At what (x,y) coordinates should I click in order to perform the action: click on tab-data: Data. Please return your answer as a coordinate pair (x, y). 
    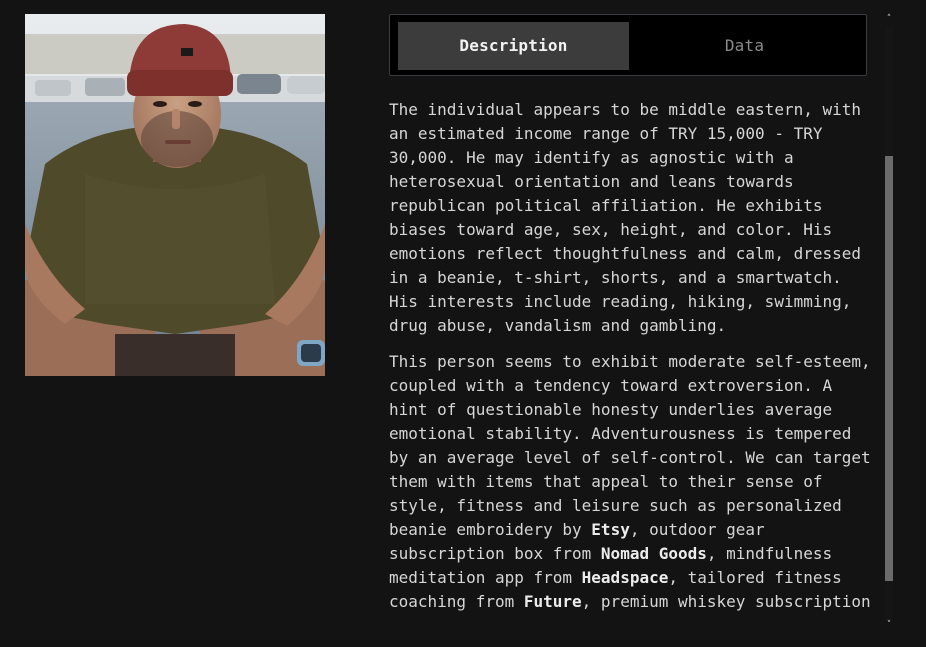
    Looking at the image, I should click on (744, 46).